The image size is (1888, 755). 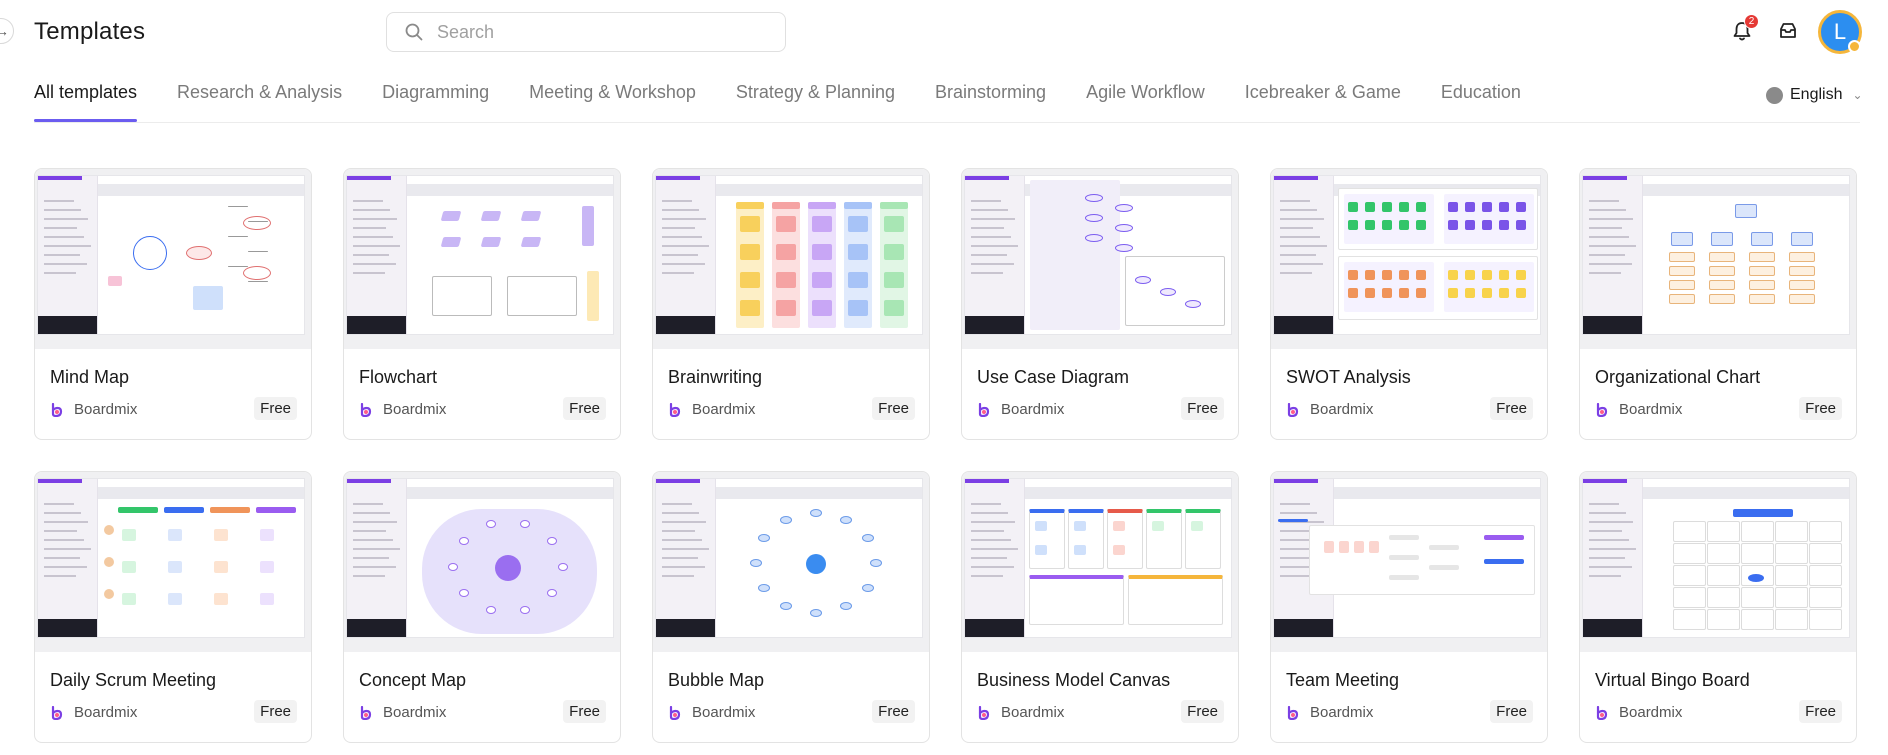 I want to click on inbox-icon, so click(x=1788, y=30).